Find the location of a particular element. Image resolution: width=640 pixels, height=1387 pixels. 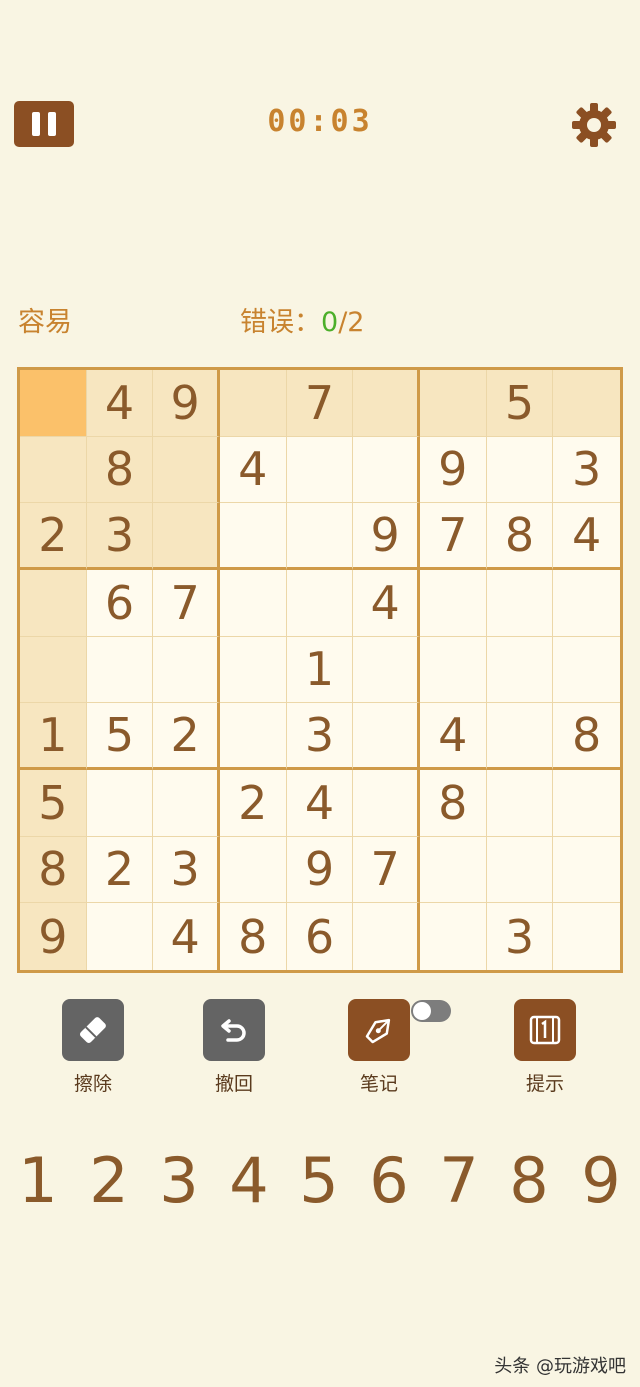

hint-tool: 提示 is located at coordinates (545, 1045).